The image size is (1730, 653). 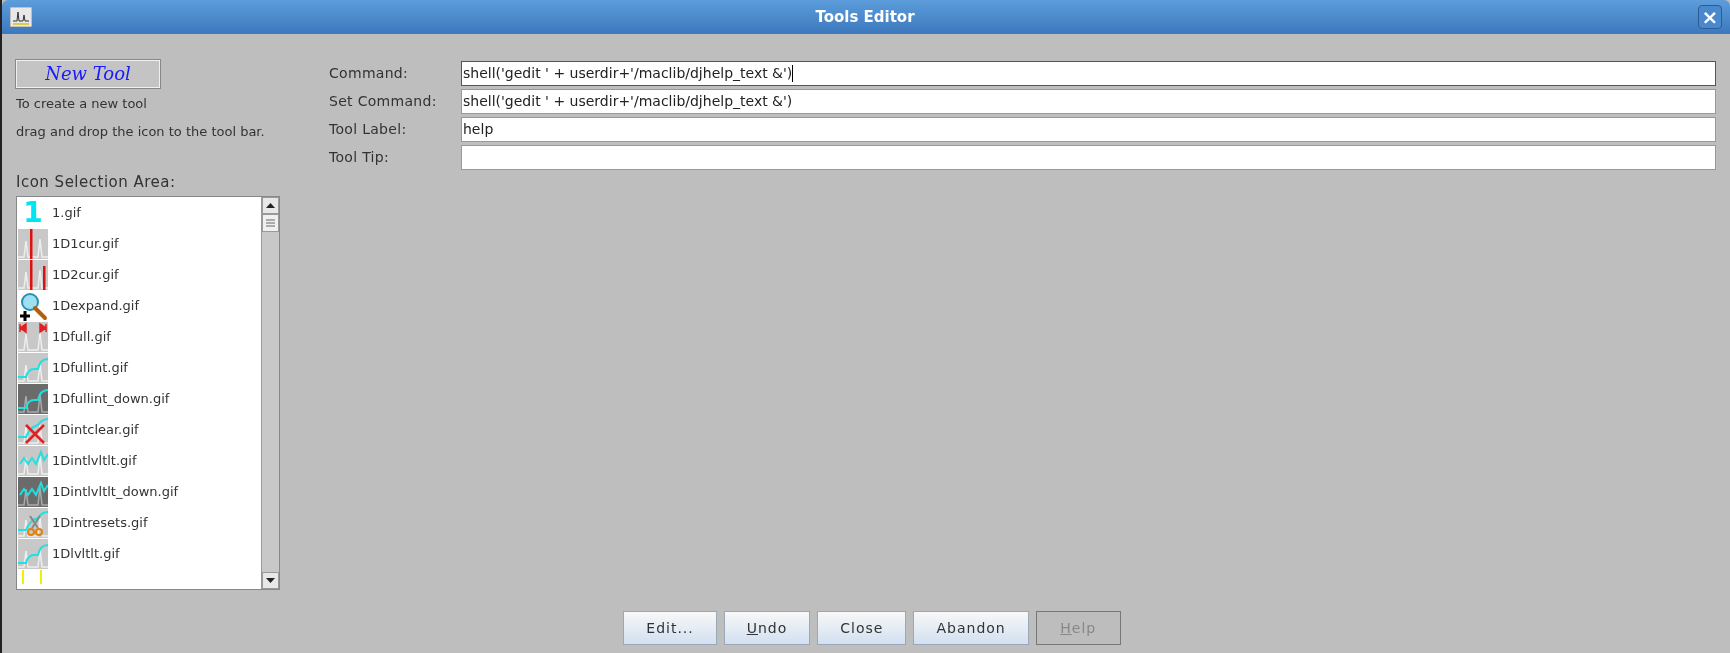 I want to click on scroll-up-icon, so click(x=270, y=205).